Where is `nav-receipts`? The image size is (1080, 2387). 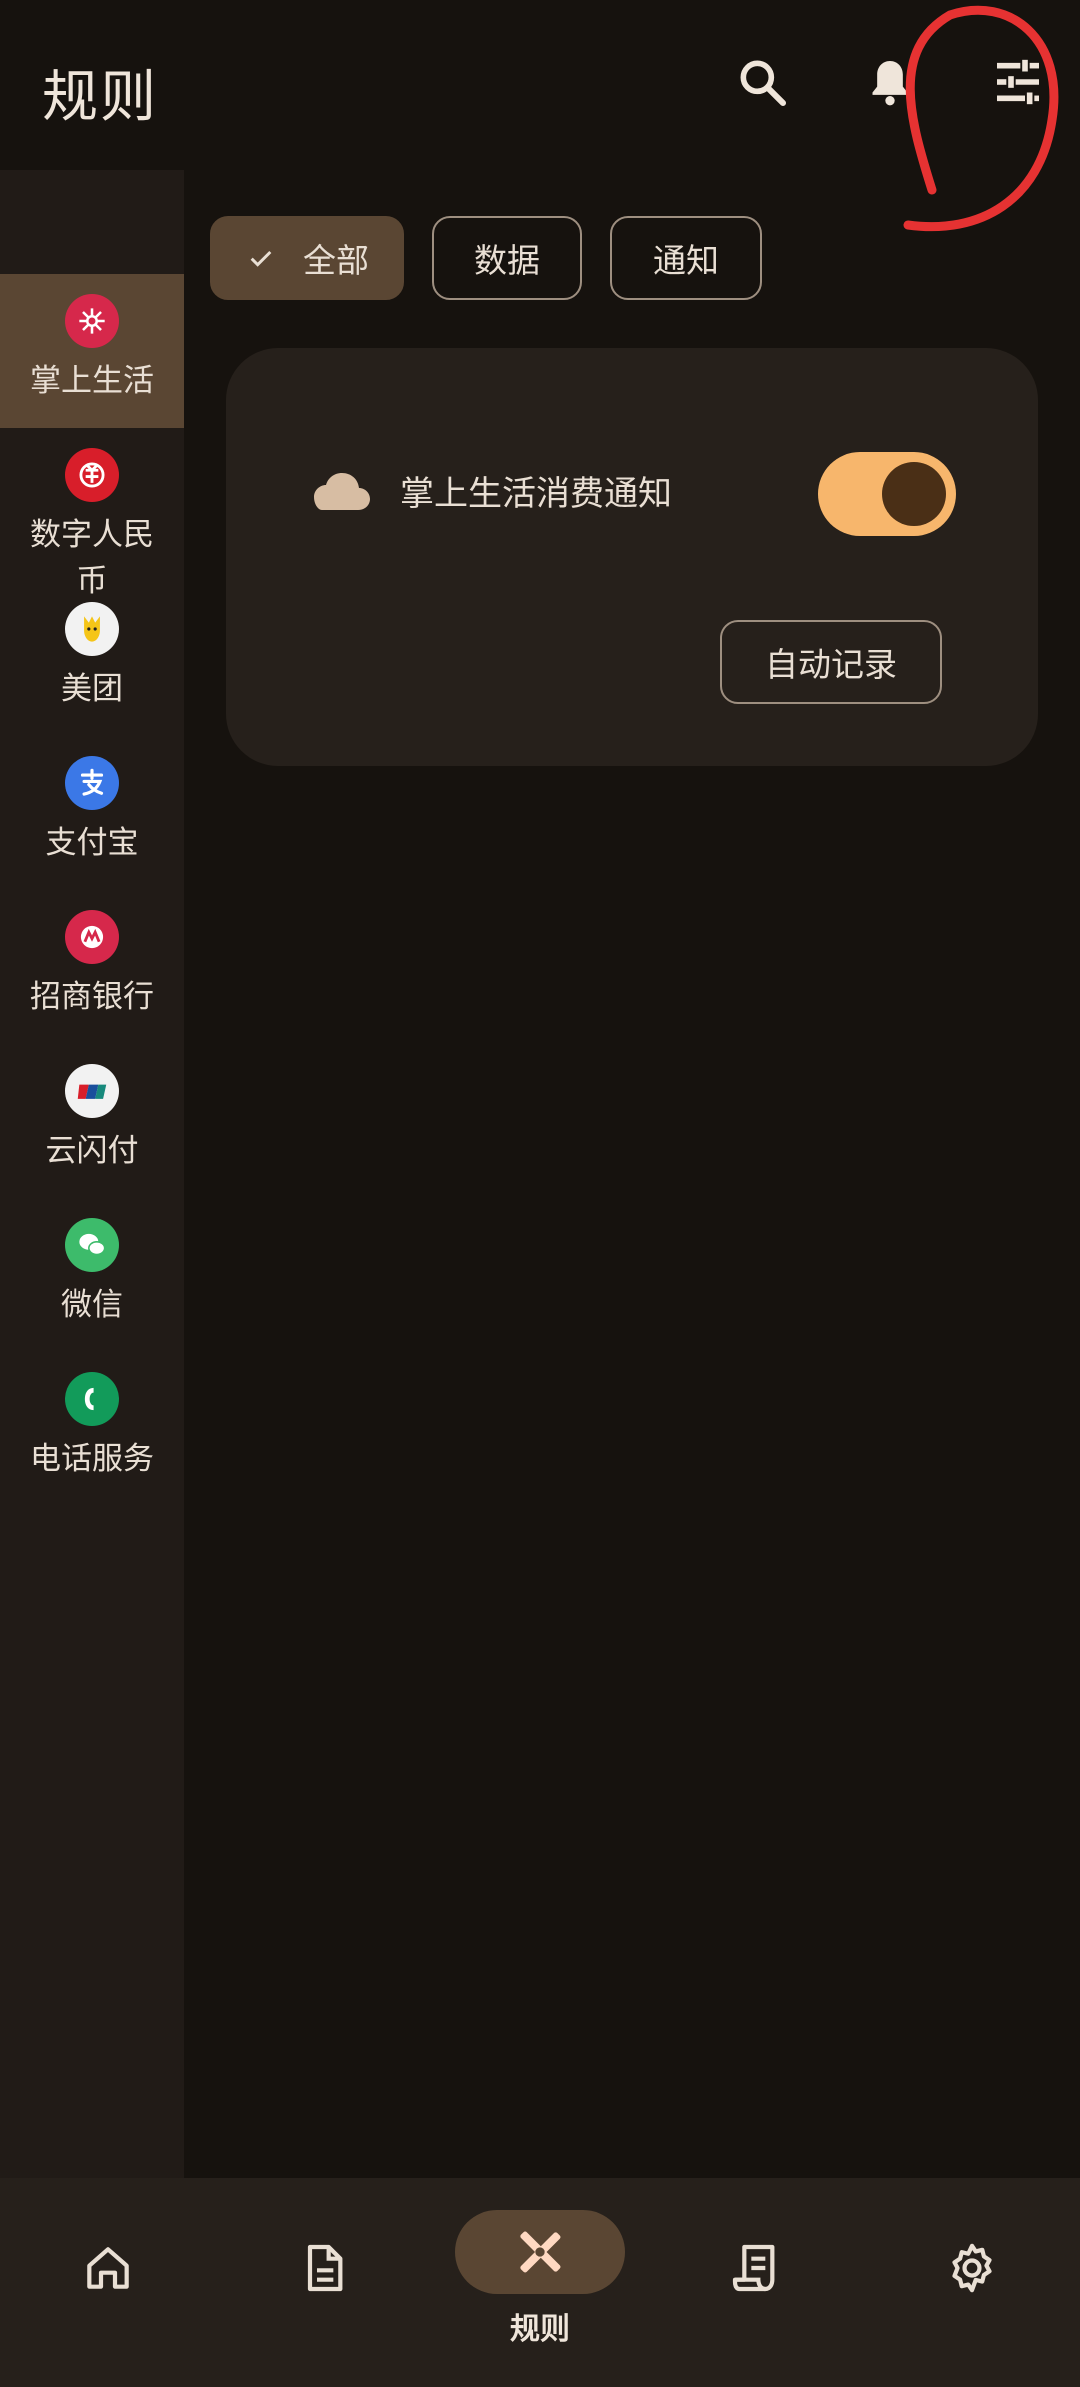
nav-receipts is located at coordinates (756, 2282).